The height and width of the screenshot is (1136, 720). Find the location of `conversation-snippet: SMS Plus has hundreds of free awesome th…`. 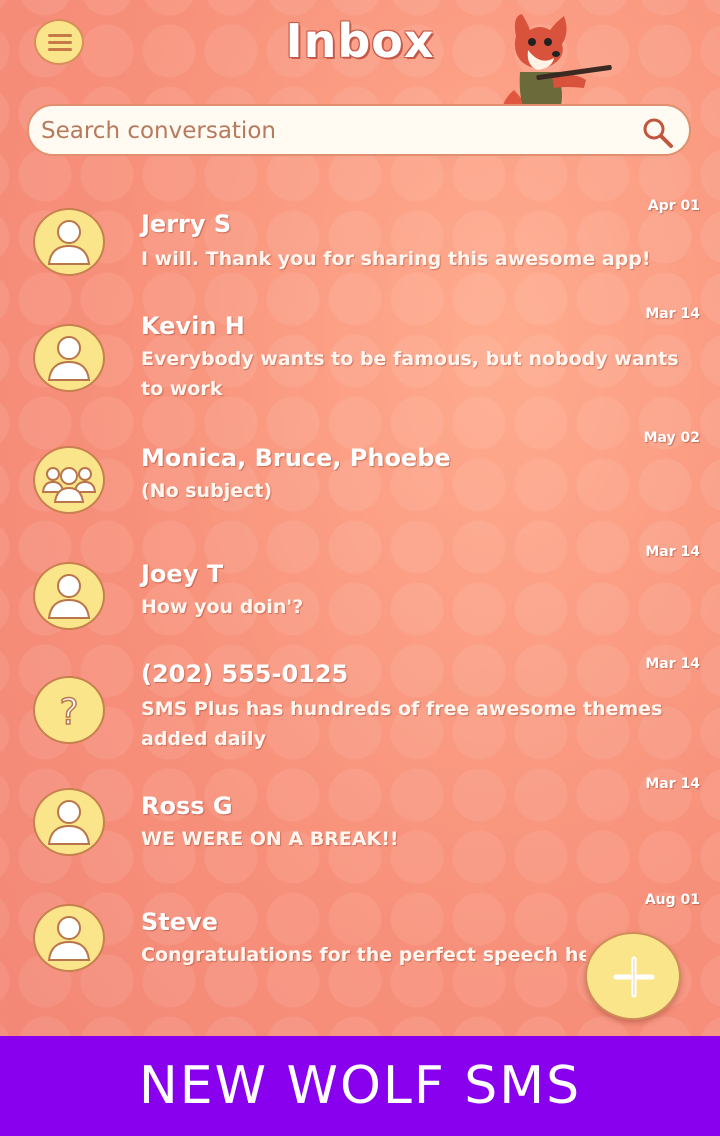

conversation-snippet: SMS Plus has hundreds of free awesome th… is located at coordinates (402, 724).